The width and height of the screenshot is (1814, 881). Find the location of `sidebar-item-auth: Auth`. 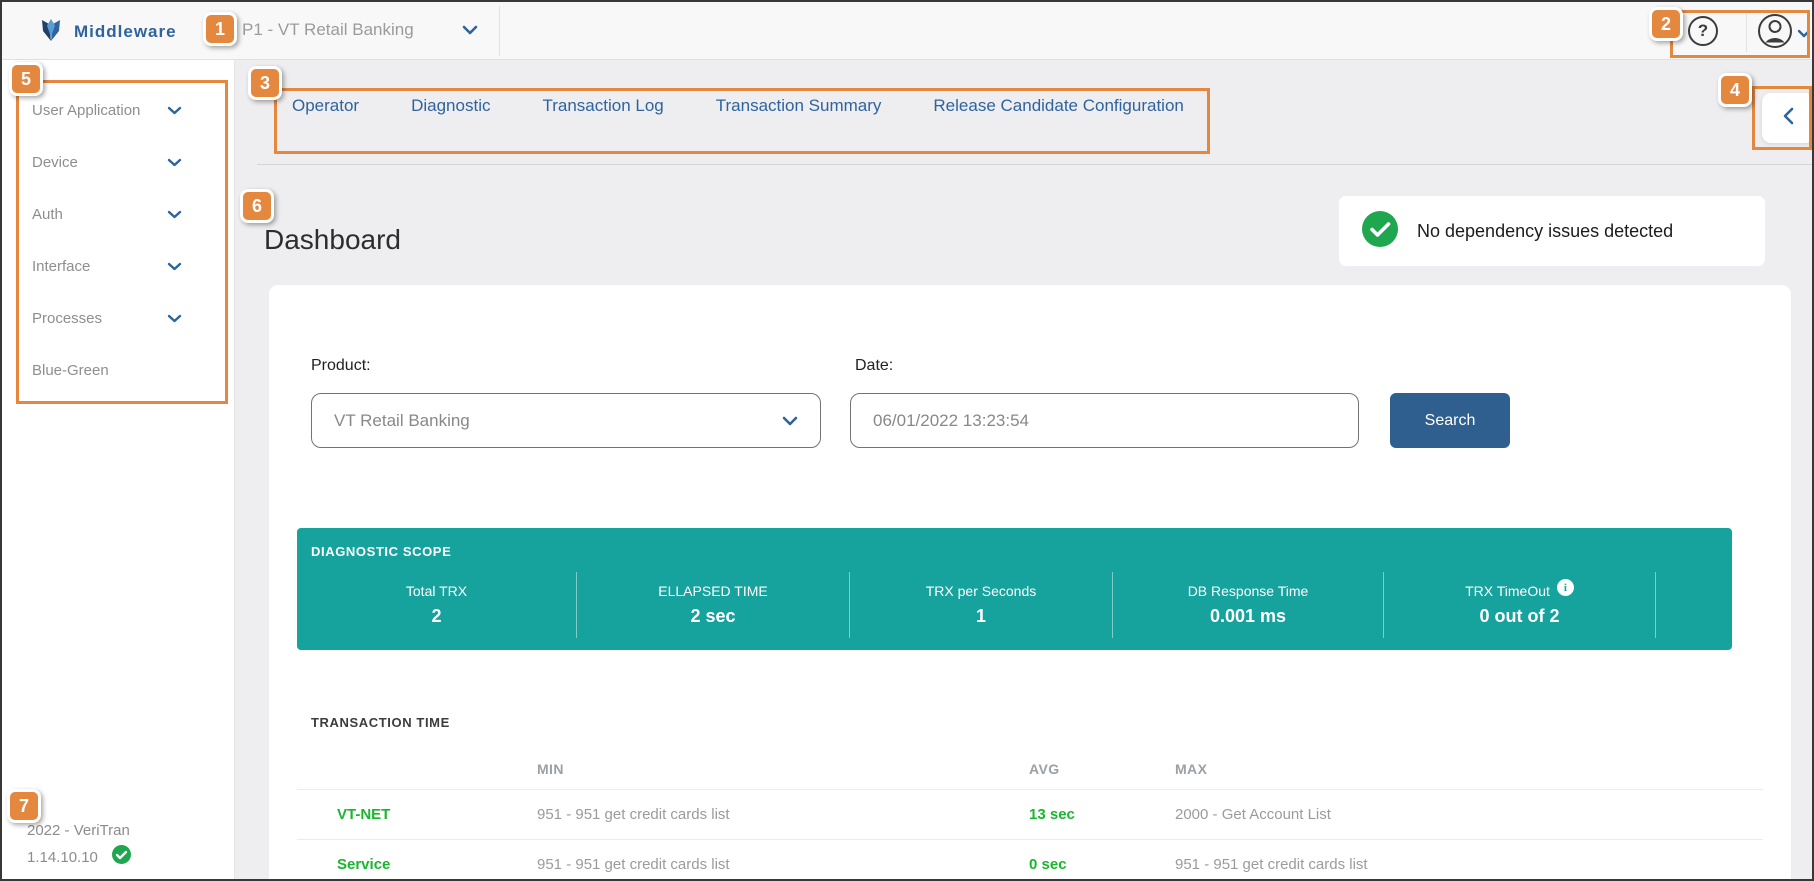

sidebar-item-auth: Auth is located at coordinates (118, 214).